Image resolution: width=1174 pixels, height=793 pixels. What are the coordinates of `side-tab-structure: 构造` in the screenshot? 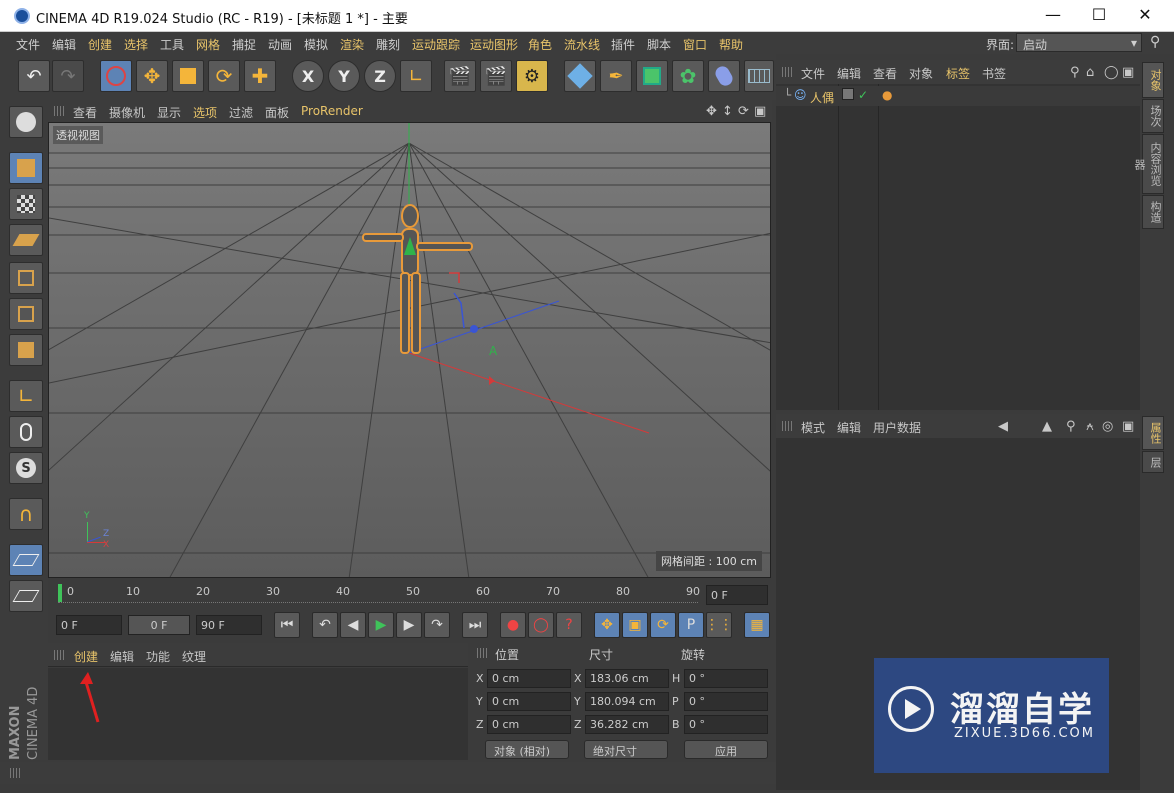 It's located at (1153, 212).